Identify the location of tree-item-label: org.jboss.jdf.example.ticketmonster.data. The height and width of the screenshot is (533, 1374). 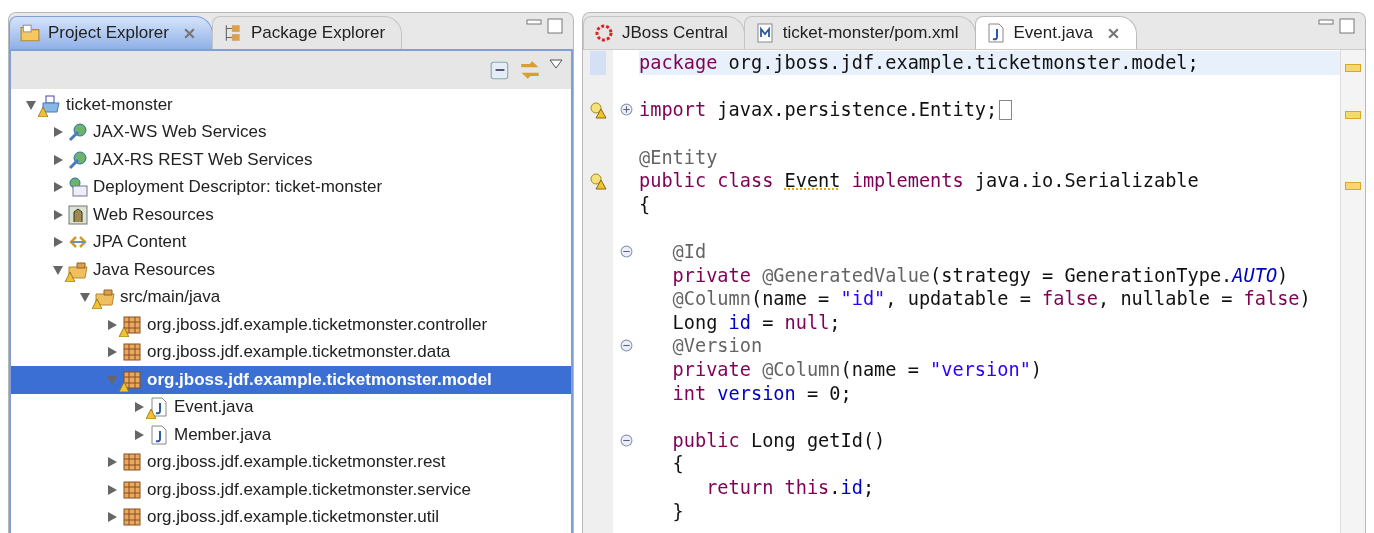
(299, 352).